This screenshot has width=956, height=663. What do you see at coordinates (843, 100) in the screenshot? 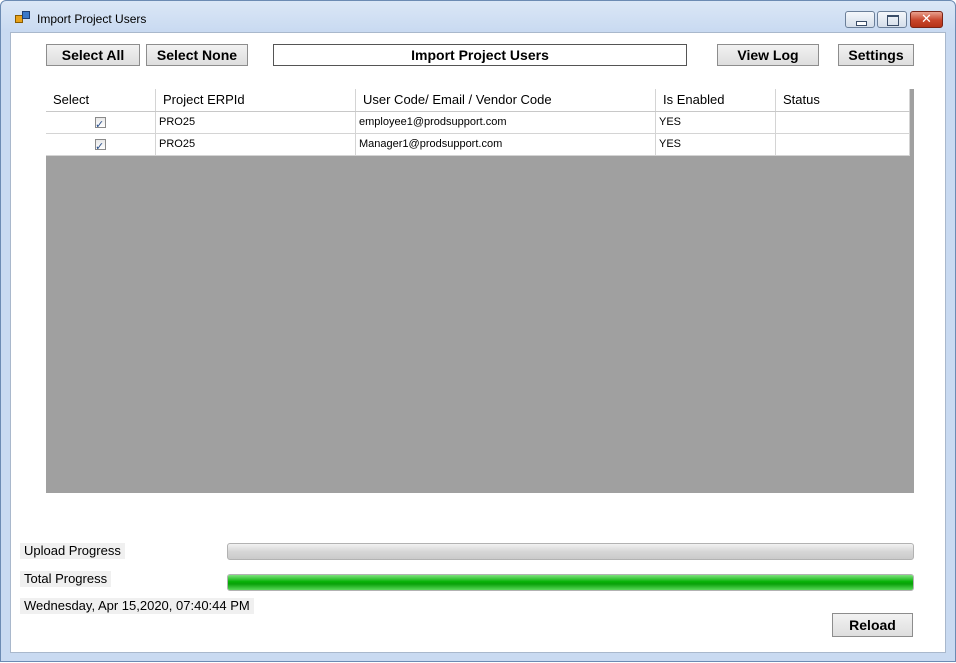
I see `column-header-status: Status` at bounding box center [843, 100].